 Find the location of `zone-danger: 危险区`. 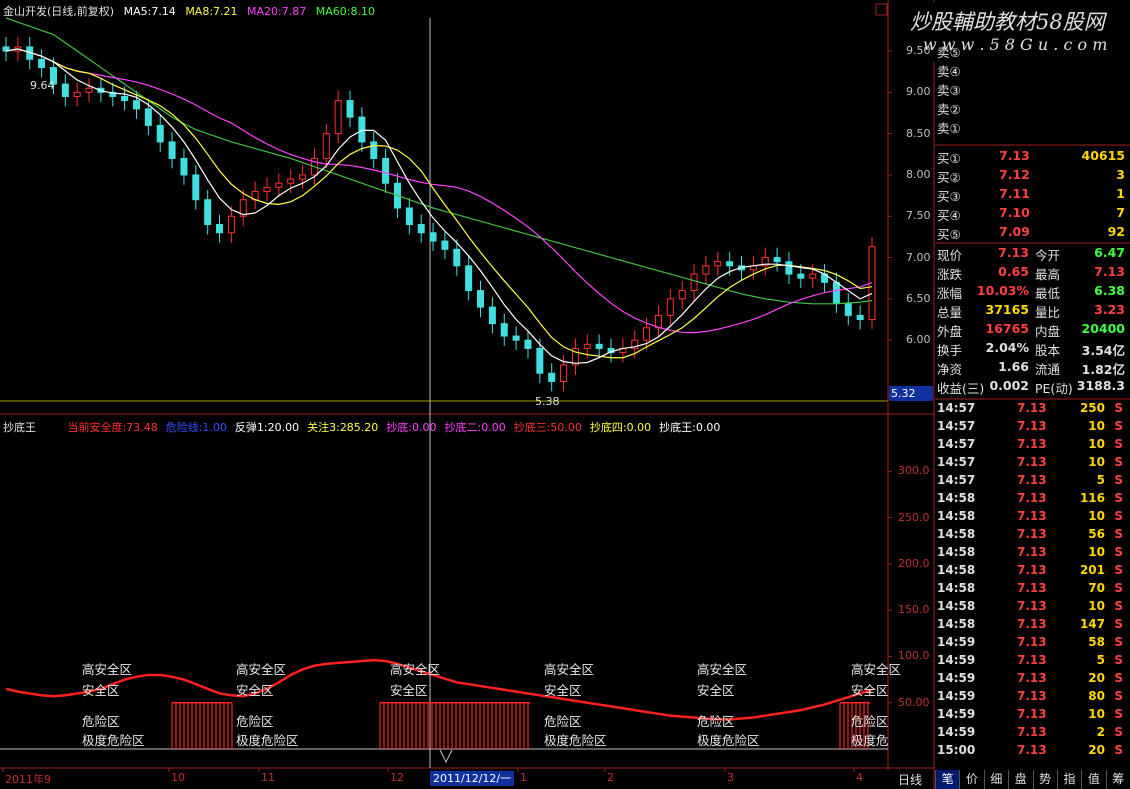

zone-danger: 危险区 is located at coordinates (563, 721).